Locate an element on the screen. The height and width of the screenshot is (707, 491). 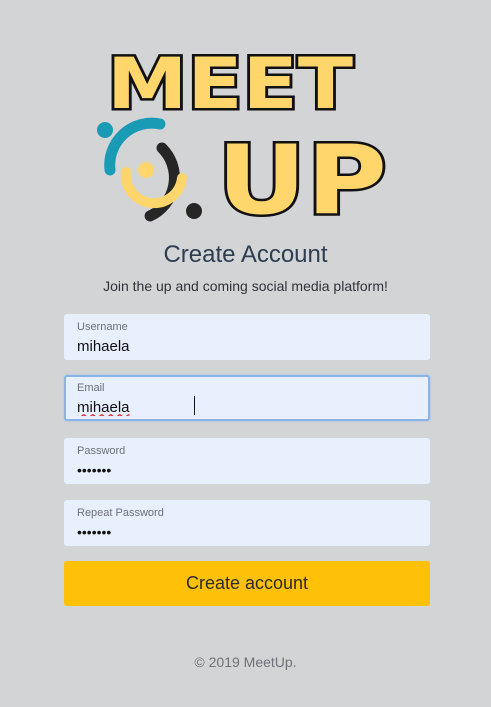
footer-copyright: © 2019 MeetUp. is located at coordinates (245, 662).